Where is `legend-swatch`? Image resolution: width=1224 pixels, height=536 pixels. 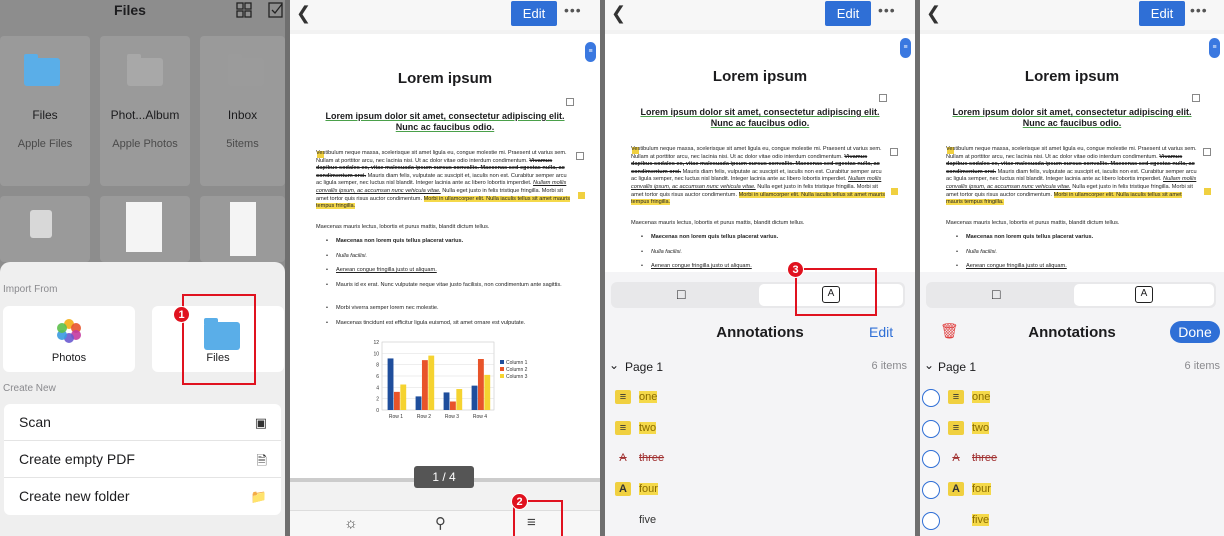
legend-swatch is located at coordinates (502, 362).